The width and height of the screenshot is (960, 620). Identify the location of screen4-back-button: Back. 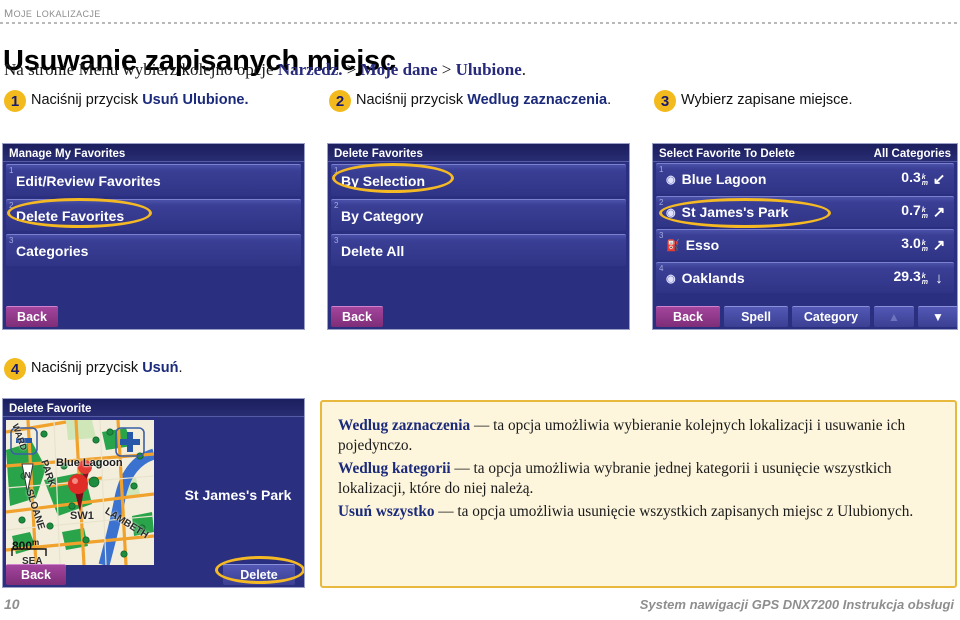
(36, 574).